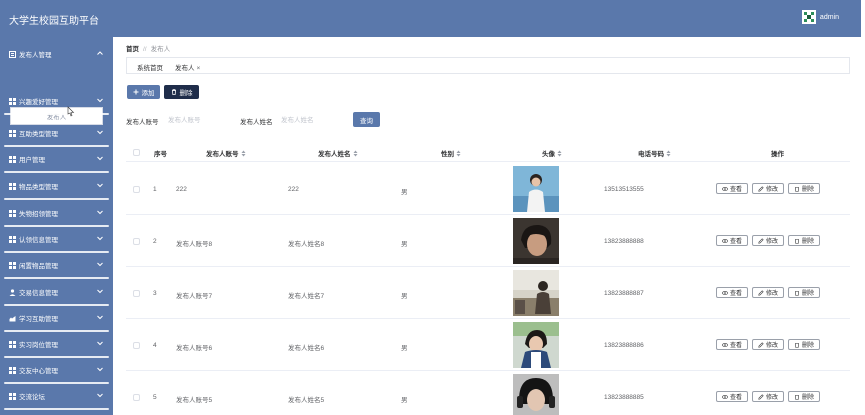  Describe the element at coordinates (12, 292) in the screenshot. I see `person-icon` at that location.